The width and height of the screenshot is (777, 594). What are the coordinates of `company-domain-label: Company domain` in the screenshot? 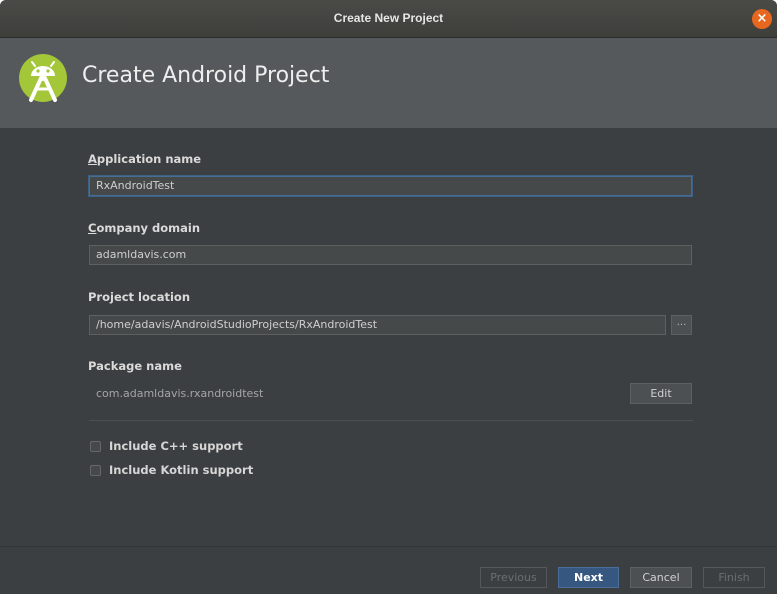 It's located at (144, 228).